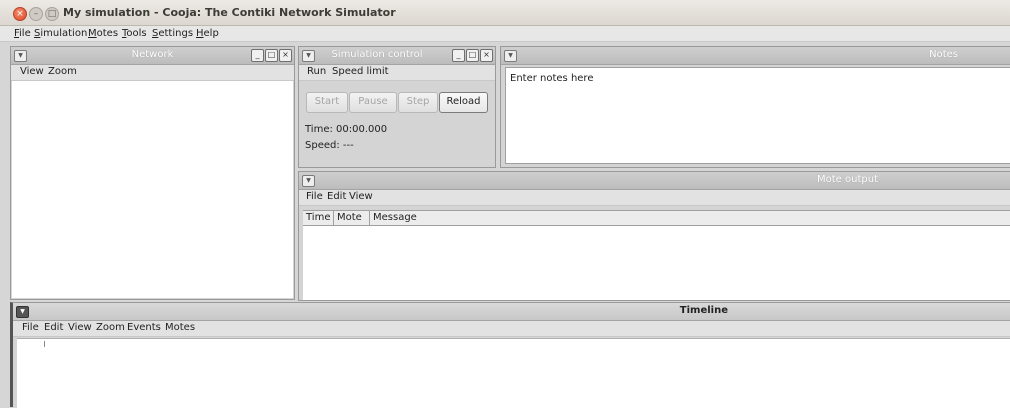  Describe the element at coordinates (757, 115) in the screenshot. I see `notes-textarea: Enter notes here` at that location.